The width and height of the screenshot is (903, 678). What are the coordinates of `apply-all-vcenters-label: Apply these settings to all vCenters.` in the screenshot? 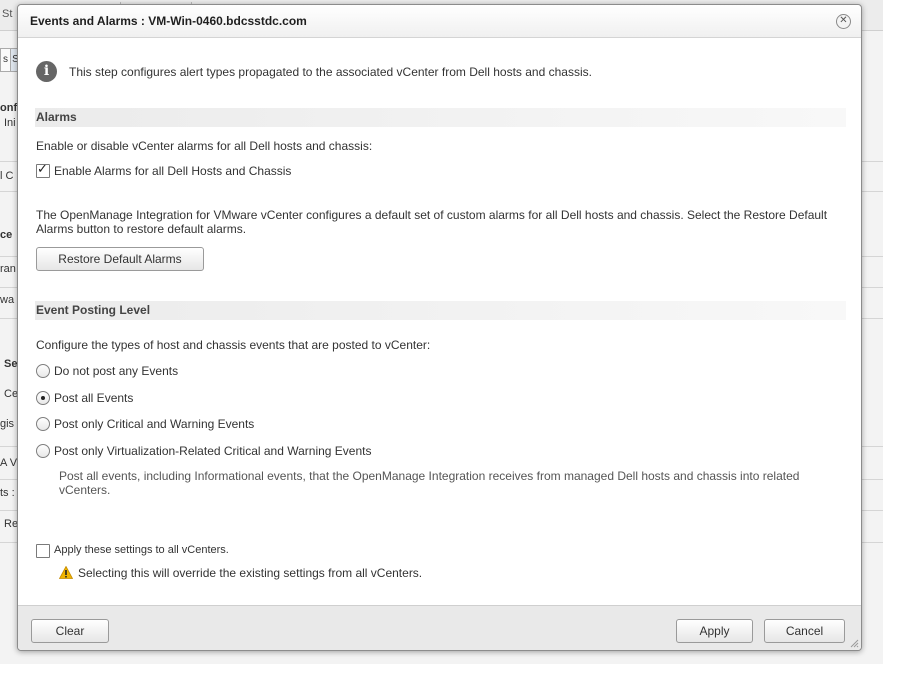 It's located at (141, 550).